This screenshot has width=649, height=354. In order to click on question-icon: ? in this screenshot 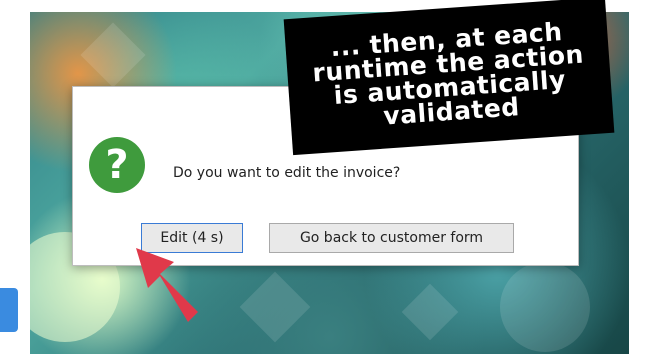, I will do `click(117, 165)`.